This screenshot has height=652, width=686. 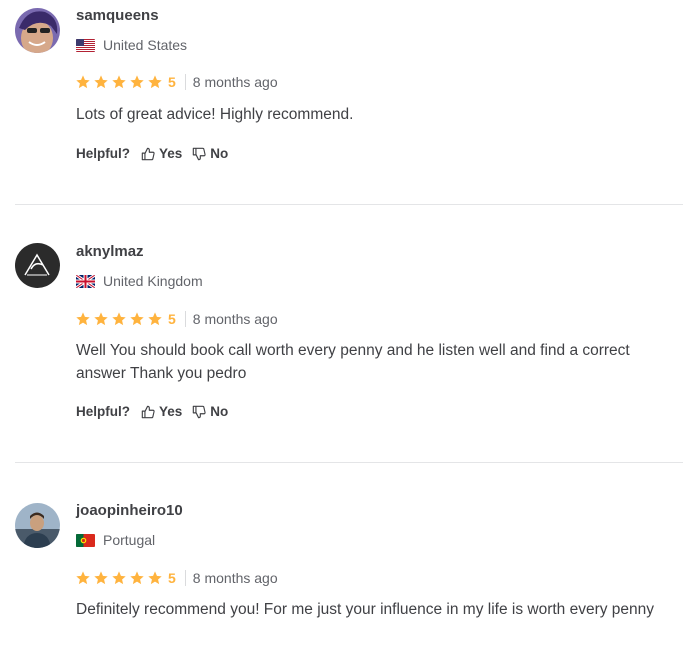 What do you see at coordinates (85, 540) in the screenshot?
I see `portugal-flag-icon` at bounding box center [85, 540].